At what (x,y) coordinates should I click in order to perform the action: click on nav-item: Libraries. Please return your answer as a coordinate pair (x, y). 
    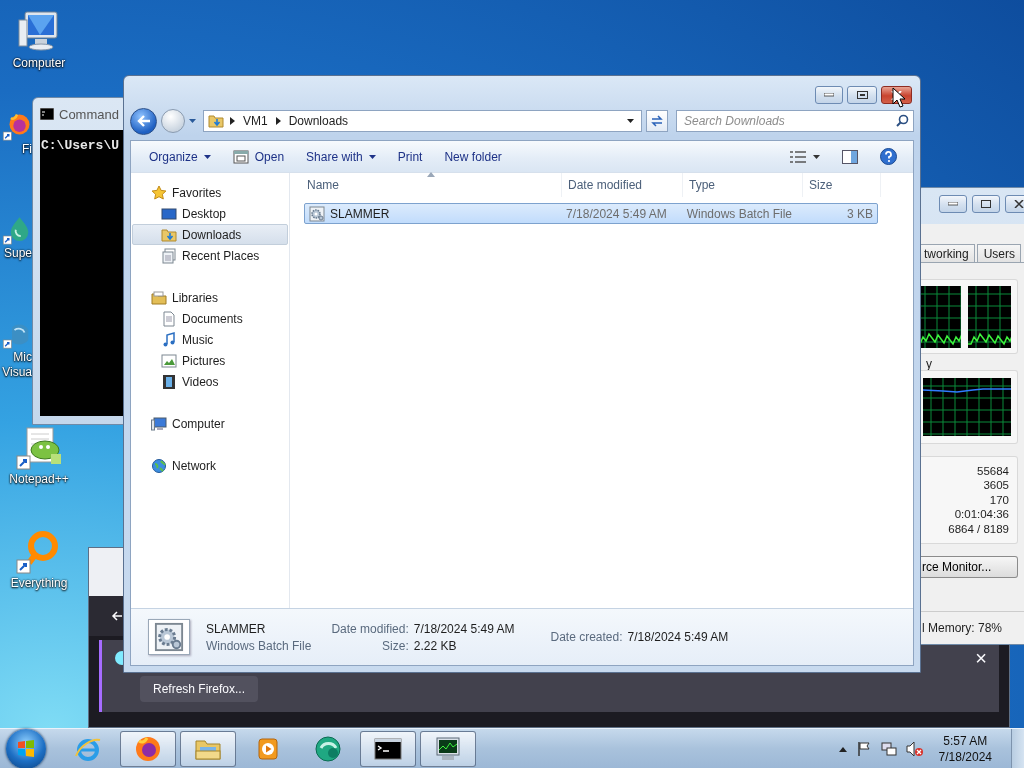
    Looking at the image, I should click on (210, 297).